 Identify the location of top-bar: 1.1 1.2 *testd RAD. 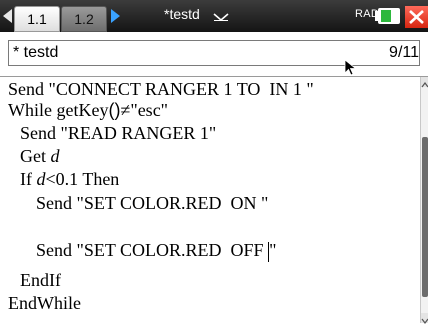
(214, 16).